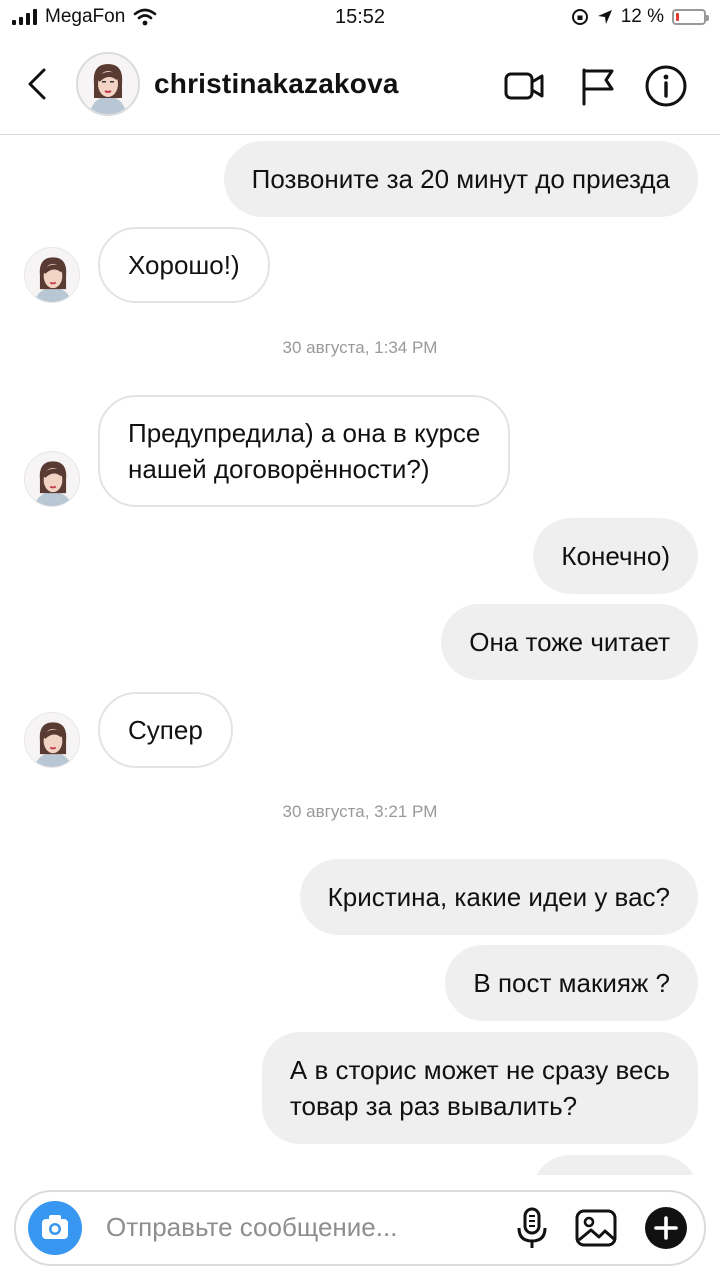 The height and width of the screenshot is (1280, 720). I want to click on battery-percent: 12 %, so click(642, 16).